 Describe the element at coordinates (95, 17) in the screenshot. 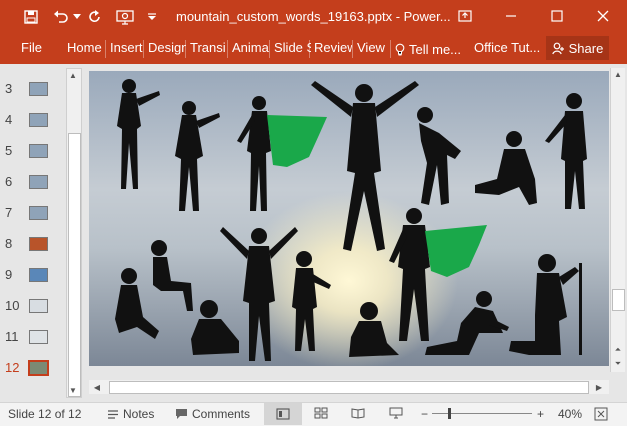

I see `redo-icon` at that location.